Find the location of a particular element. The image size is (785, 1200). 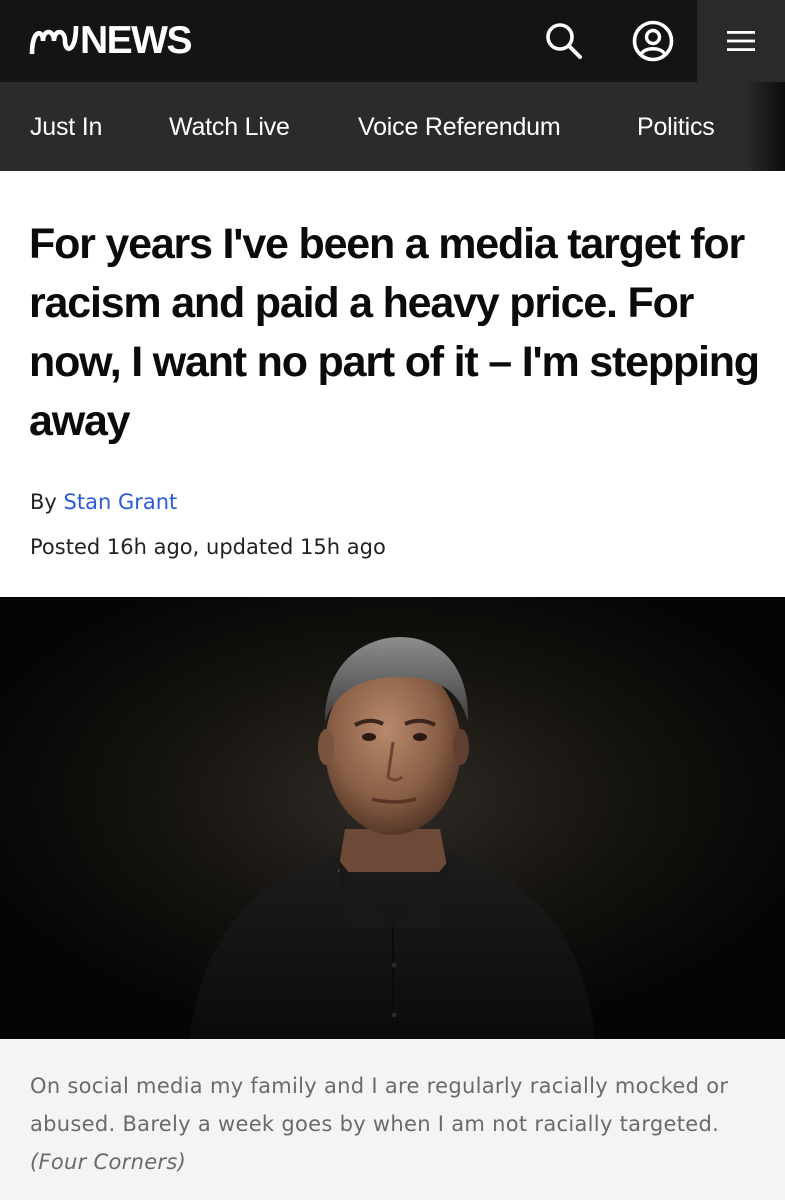

caption-credit: (Four Corners) is located at coordinates (108, 1162).